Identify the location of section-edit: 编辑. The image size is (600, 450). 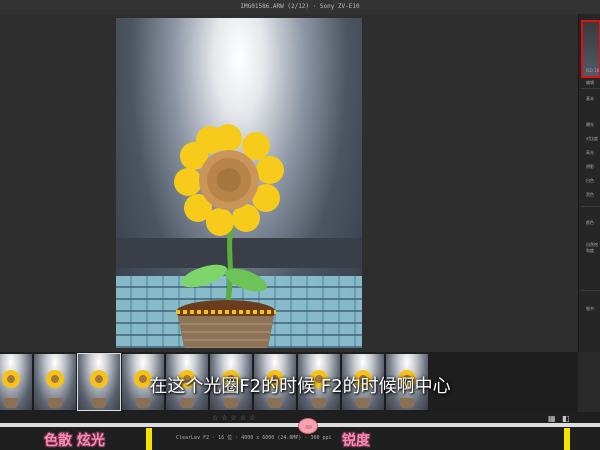
(590, 83).